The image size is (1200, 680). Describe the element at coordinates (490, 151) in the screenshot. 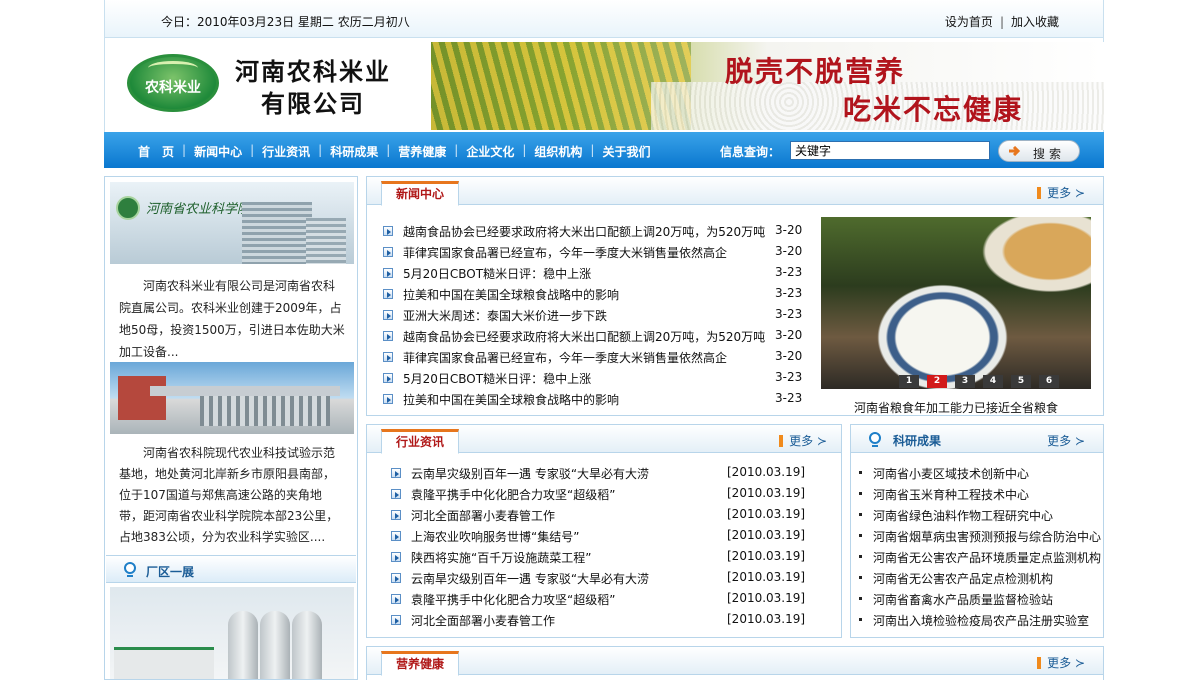

I see `nav-culture: 企业文化` at that location.